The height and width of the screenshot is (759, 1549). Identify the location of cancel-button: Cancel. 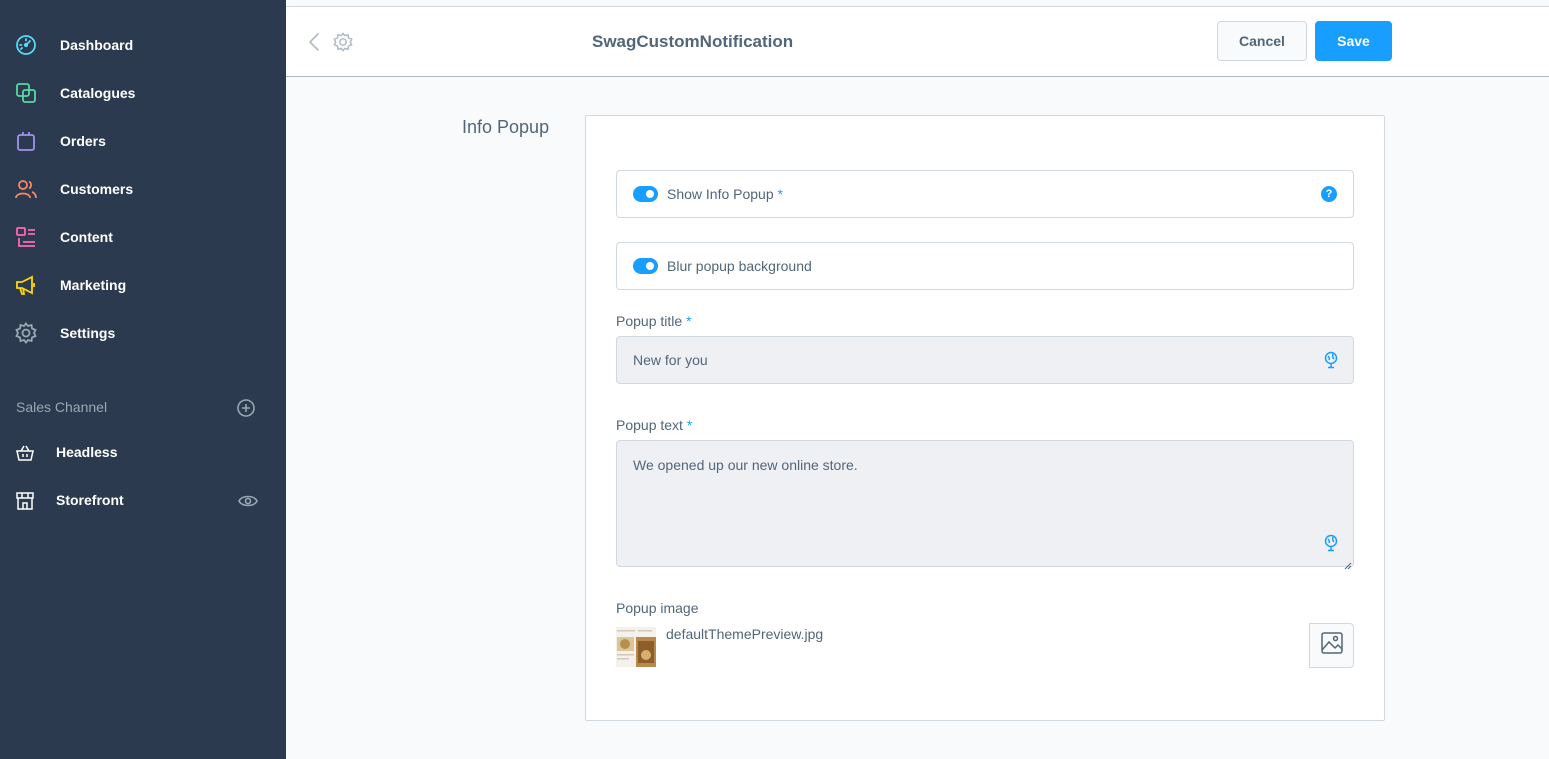
(1262, 41).